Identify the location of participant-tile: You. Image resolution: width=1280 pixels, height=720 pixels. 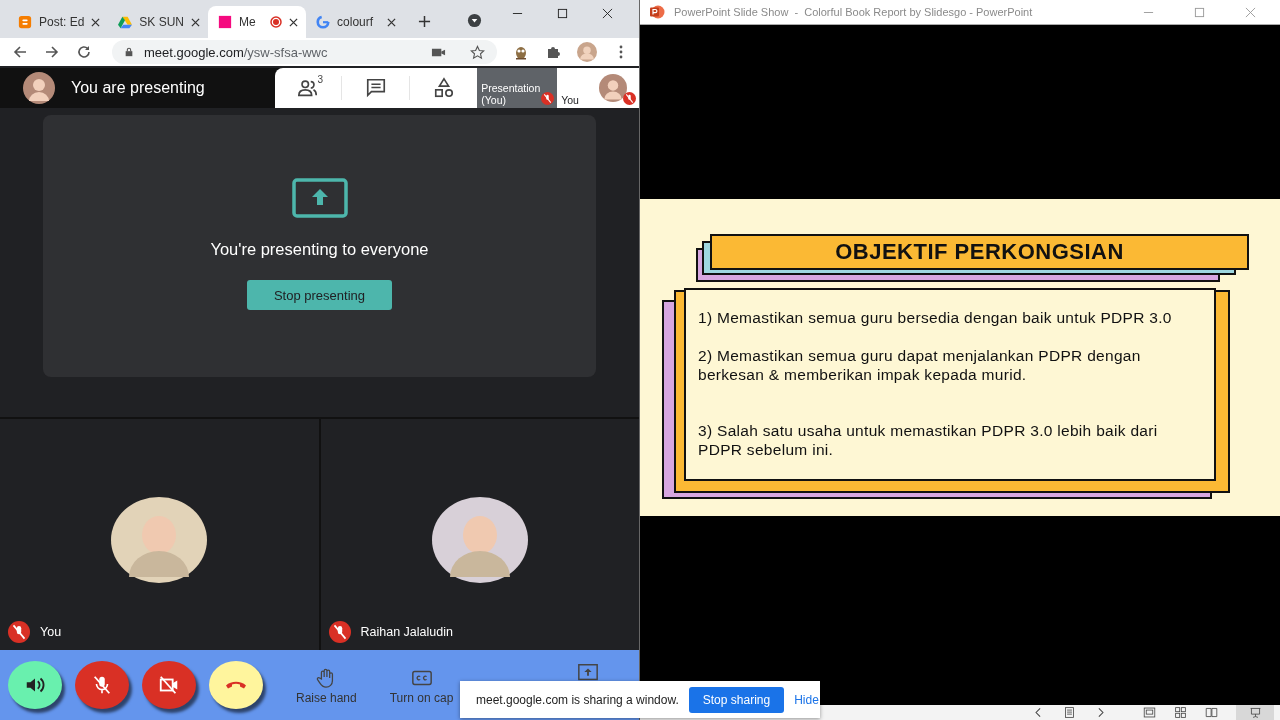
(598, 88).